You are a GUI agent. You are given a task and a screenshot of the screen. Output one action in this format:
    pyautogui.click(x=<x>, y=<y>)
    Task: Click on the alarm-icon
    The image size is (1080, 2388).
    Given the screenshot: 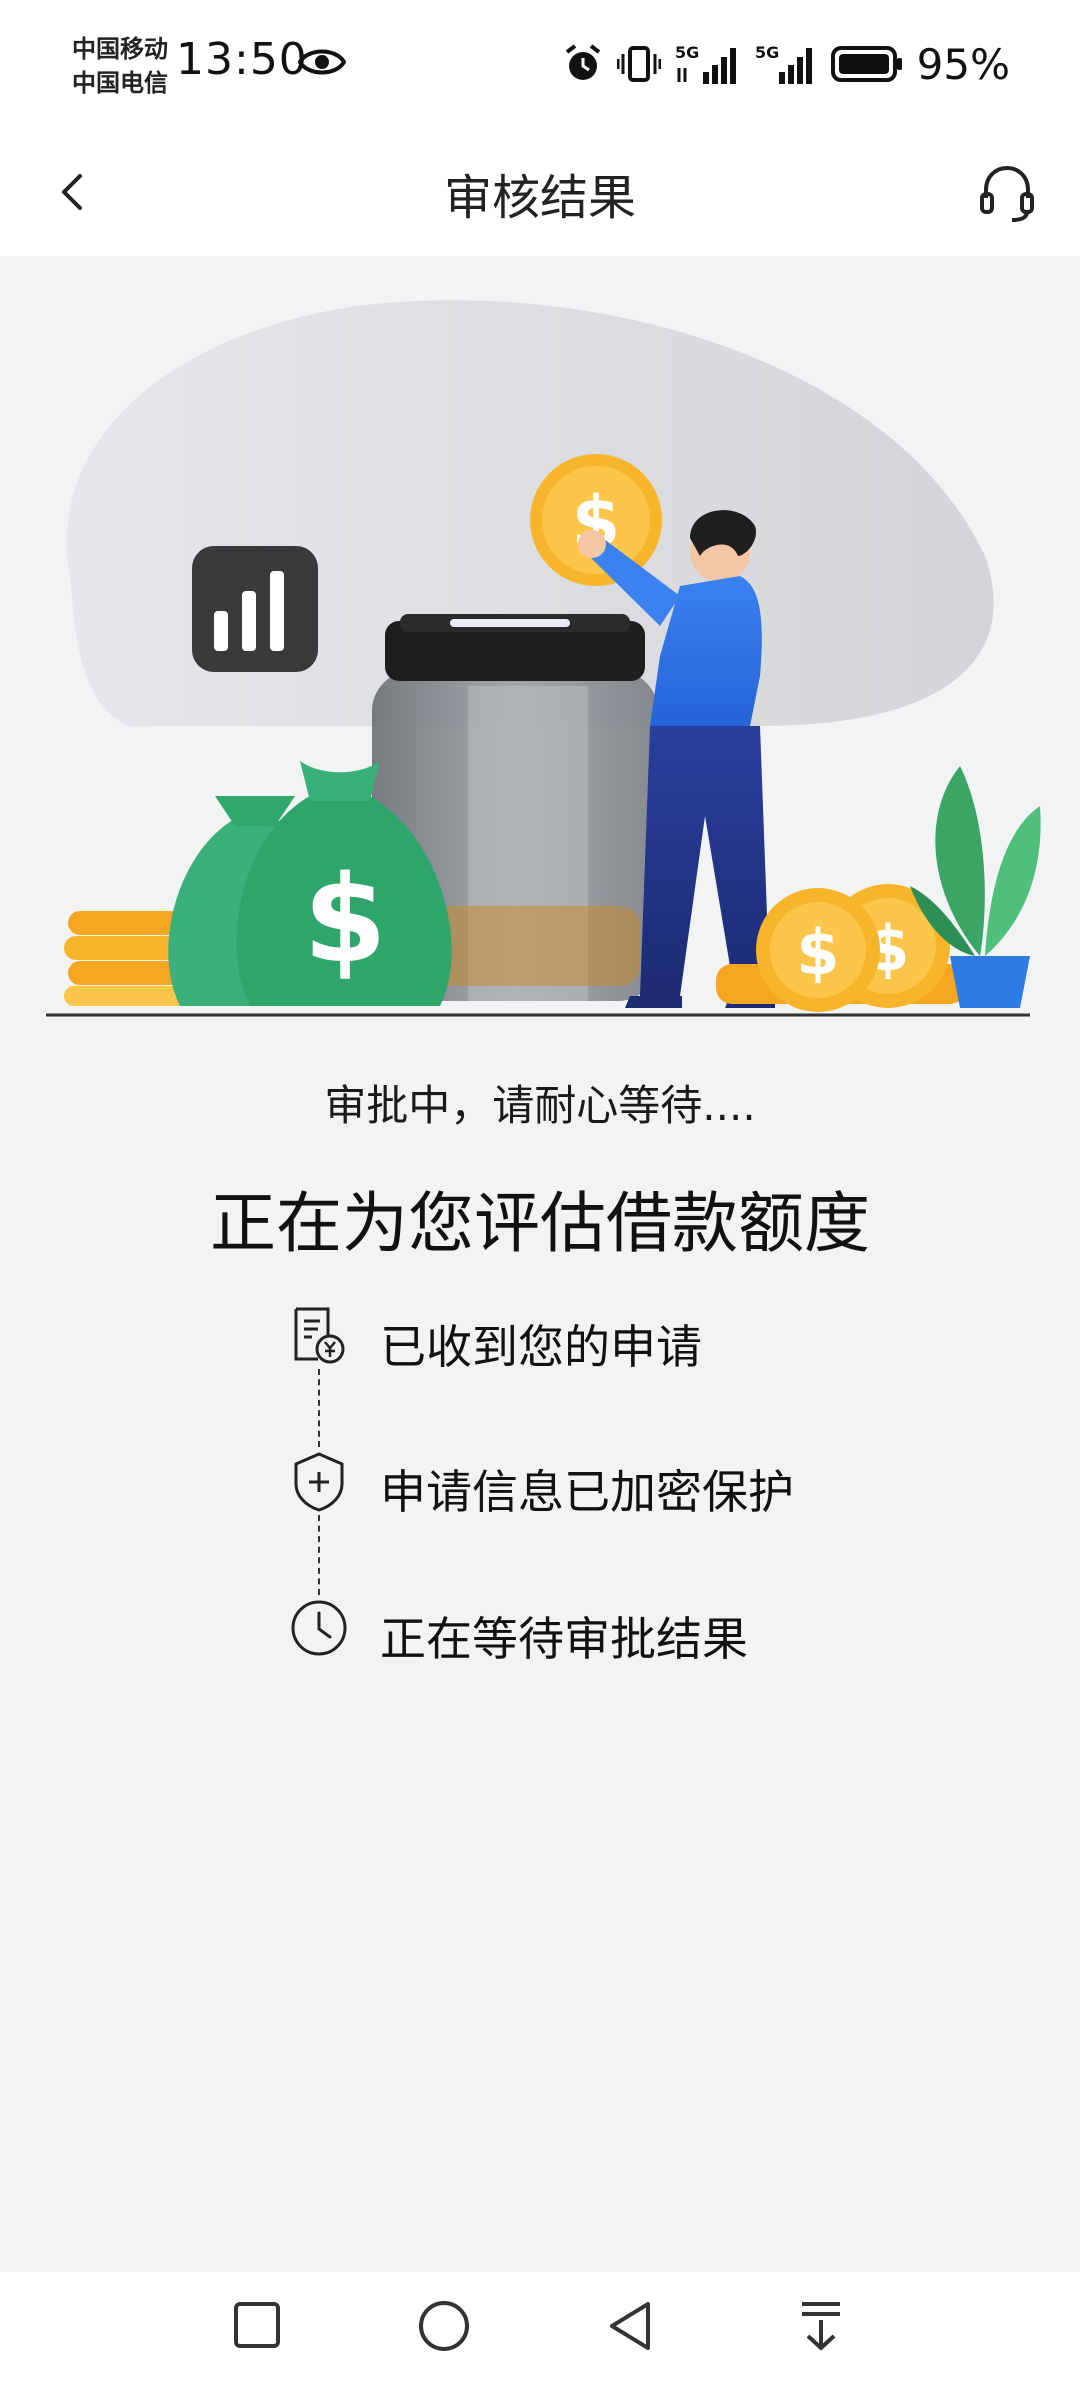 What is the action you would take?
    pyautogui.click(x=582, y=62)
    